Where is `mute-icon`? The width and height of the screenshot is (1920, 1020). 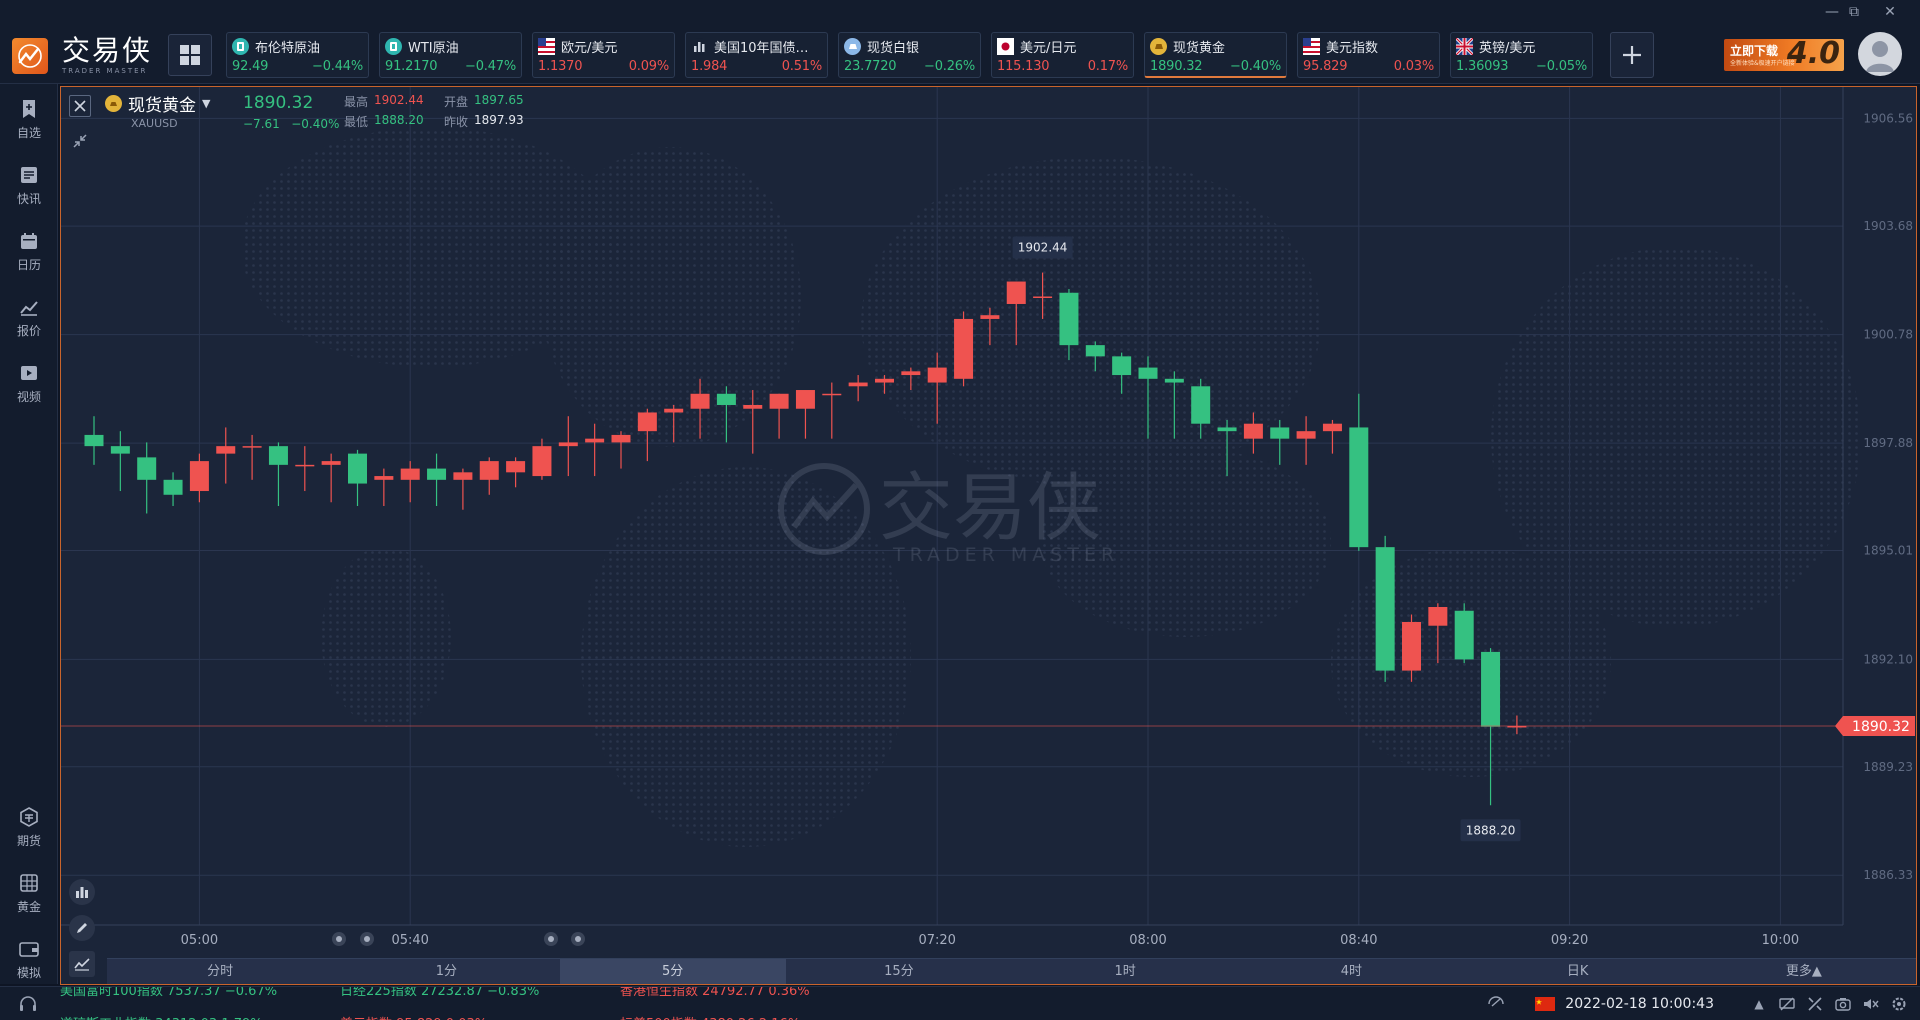
mute-icon is located at coordinates (1871, 1004).